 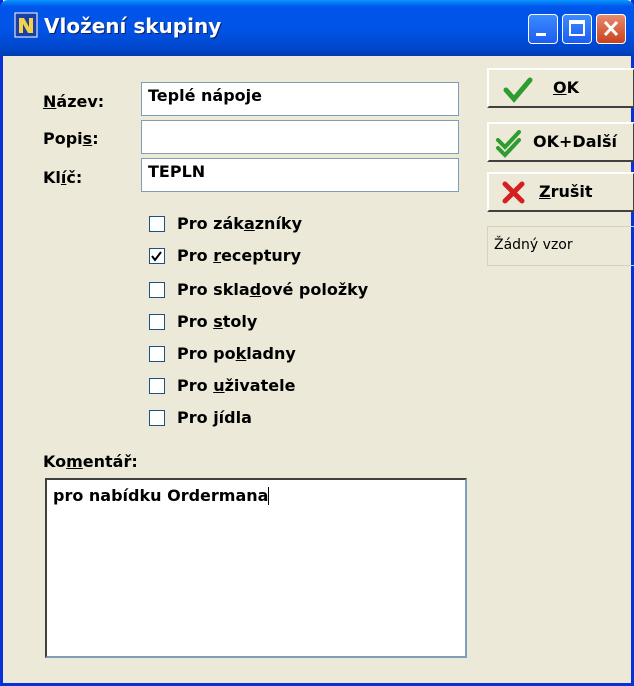 I want to click on checkbox-label: Pro stoly, so click(x=217, y=321).